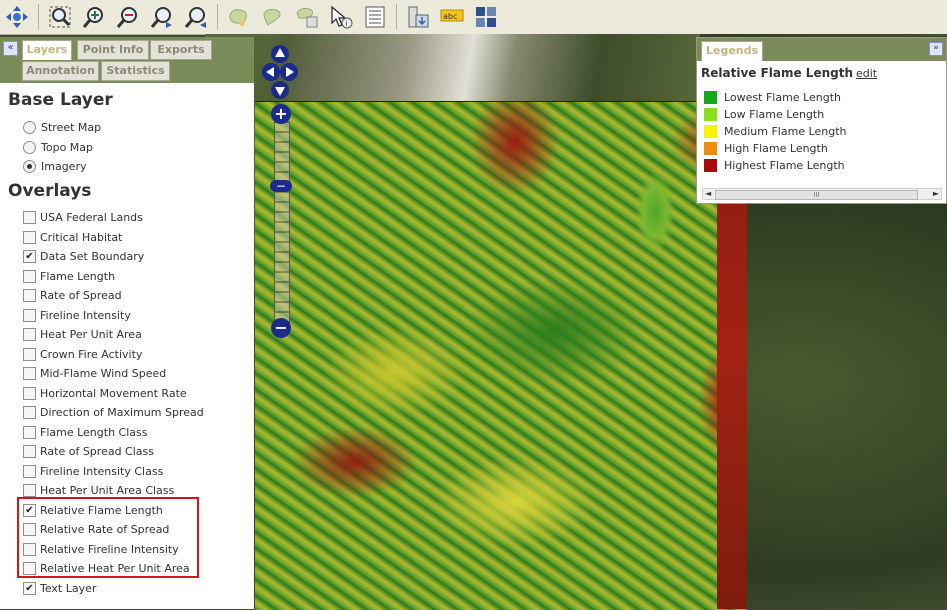 This screenshot has width=947, height=610. Describe the element at coordinates (128, 17) in the screenshot. I see `zoom-out-icon` at that location.